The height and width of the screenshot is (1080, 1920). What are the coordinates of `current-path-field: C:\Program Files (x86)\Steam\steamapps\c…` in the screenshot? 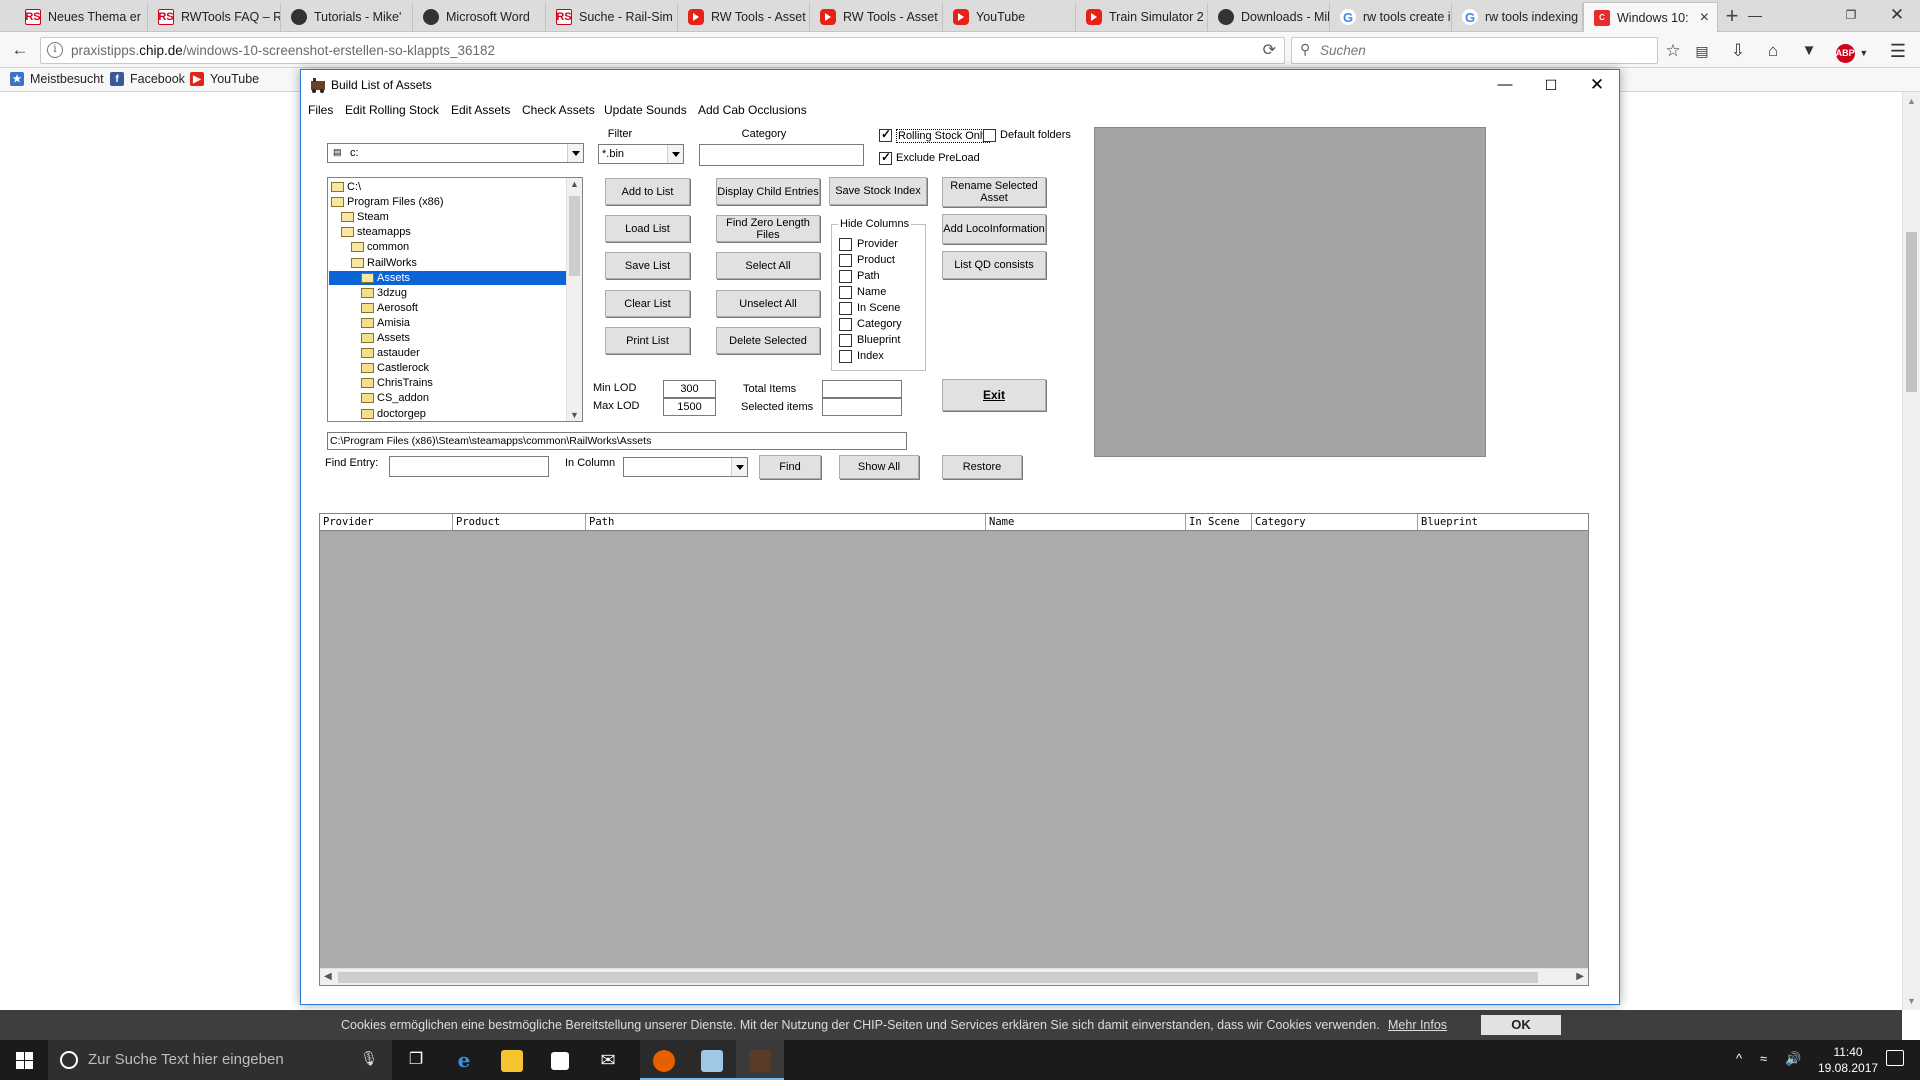 It's located at (617, 441).